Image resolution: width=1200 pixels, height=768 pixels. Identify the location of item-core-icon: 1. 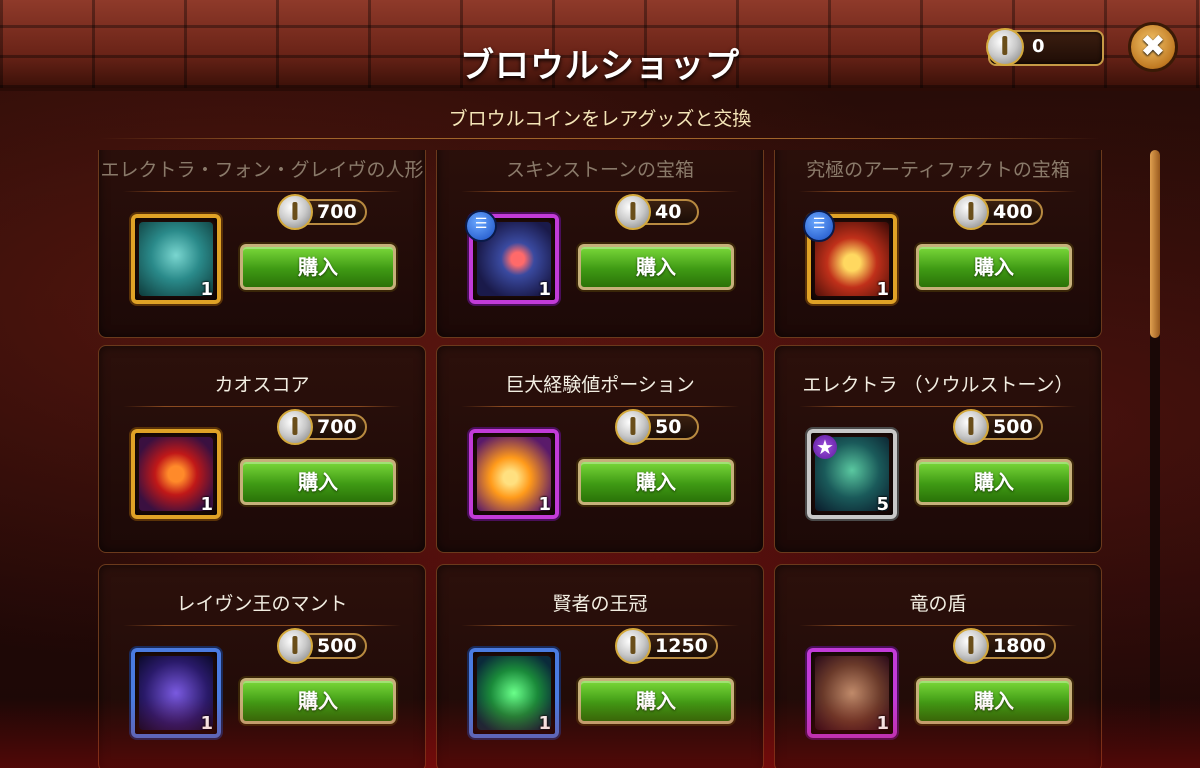
(176, 474).